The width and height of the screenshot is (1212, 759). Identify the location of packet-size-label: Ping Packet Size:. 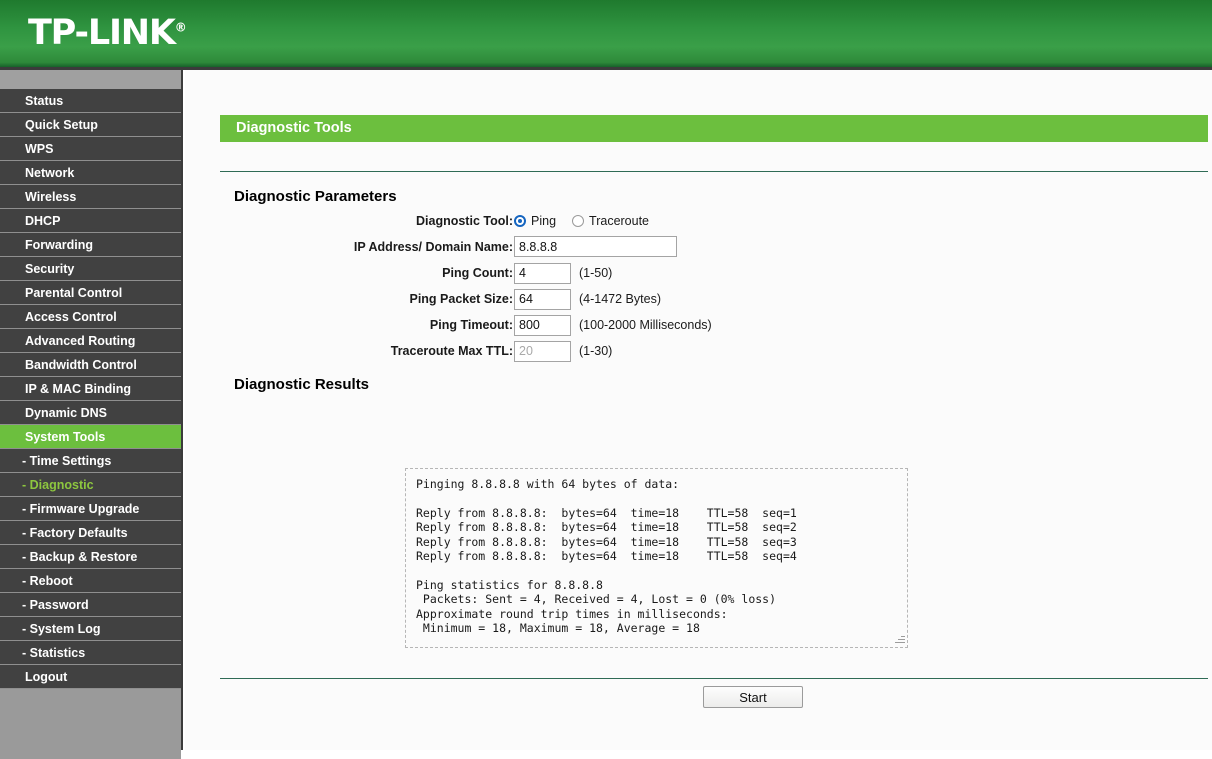
(461, 299).